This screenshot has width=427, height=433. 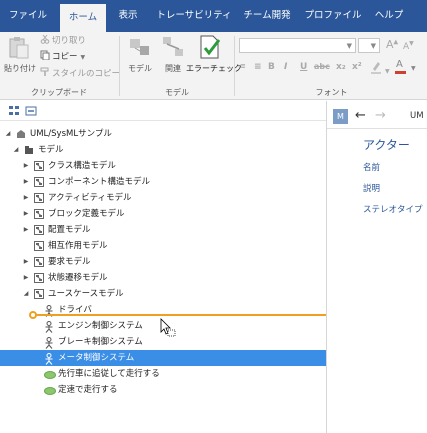 I want to click on properties-title: アクター, so click(x=386, y=145).